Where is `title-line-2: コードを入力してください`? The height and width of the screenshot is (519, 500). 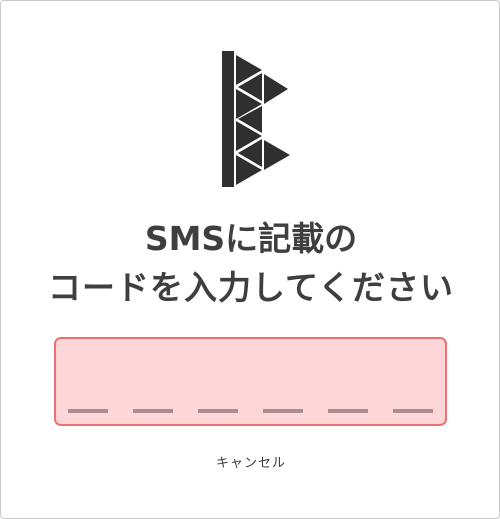
title-line-2: コードを入力してください is located at coordinates (251, 287).